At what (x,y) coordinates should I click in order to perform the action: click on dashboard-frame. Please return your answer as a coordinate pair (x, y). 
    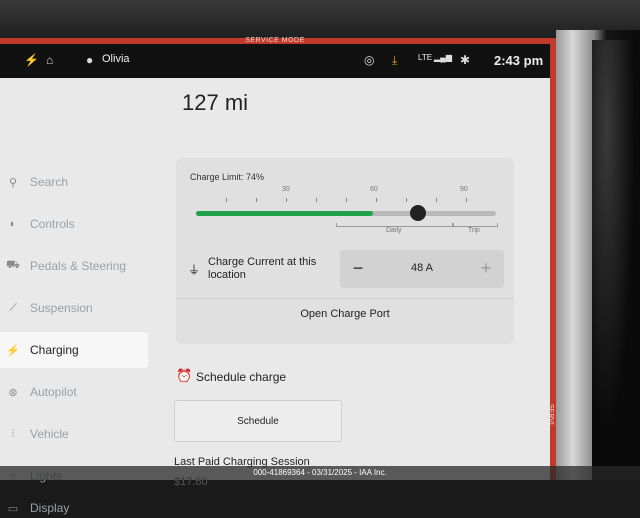
    Looking at the image, I should click on (320, 20).